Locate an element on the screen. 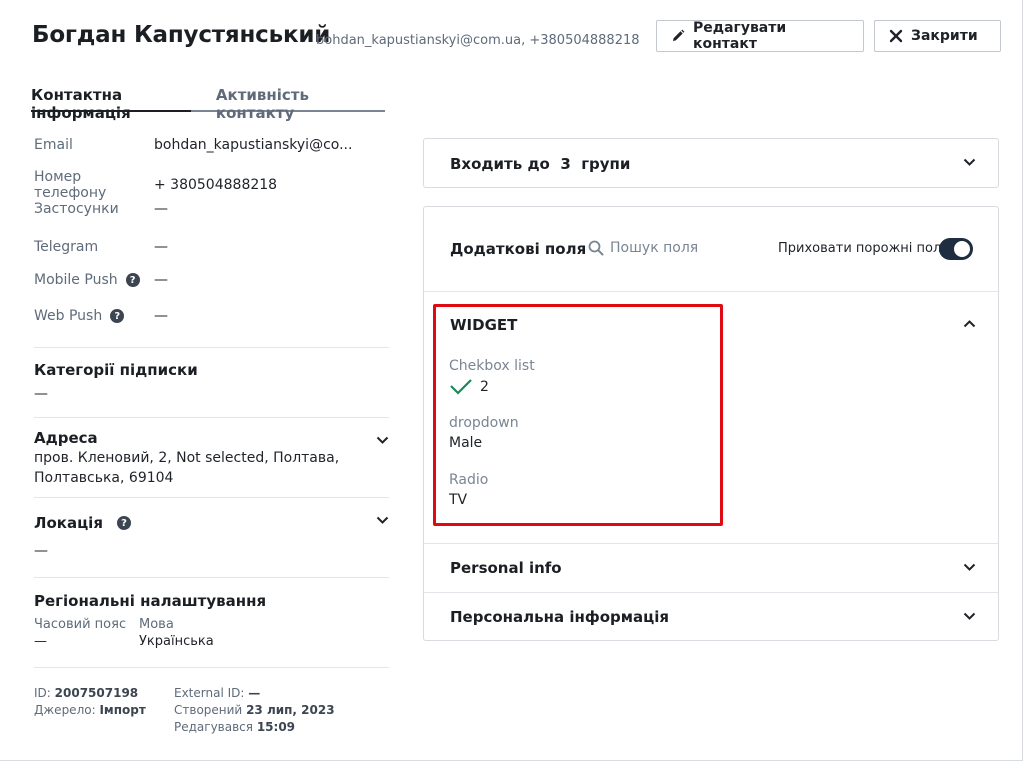  edit-contact-label: Редагувати контакт is located at coordinates (740, 36).